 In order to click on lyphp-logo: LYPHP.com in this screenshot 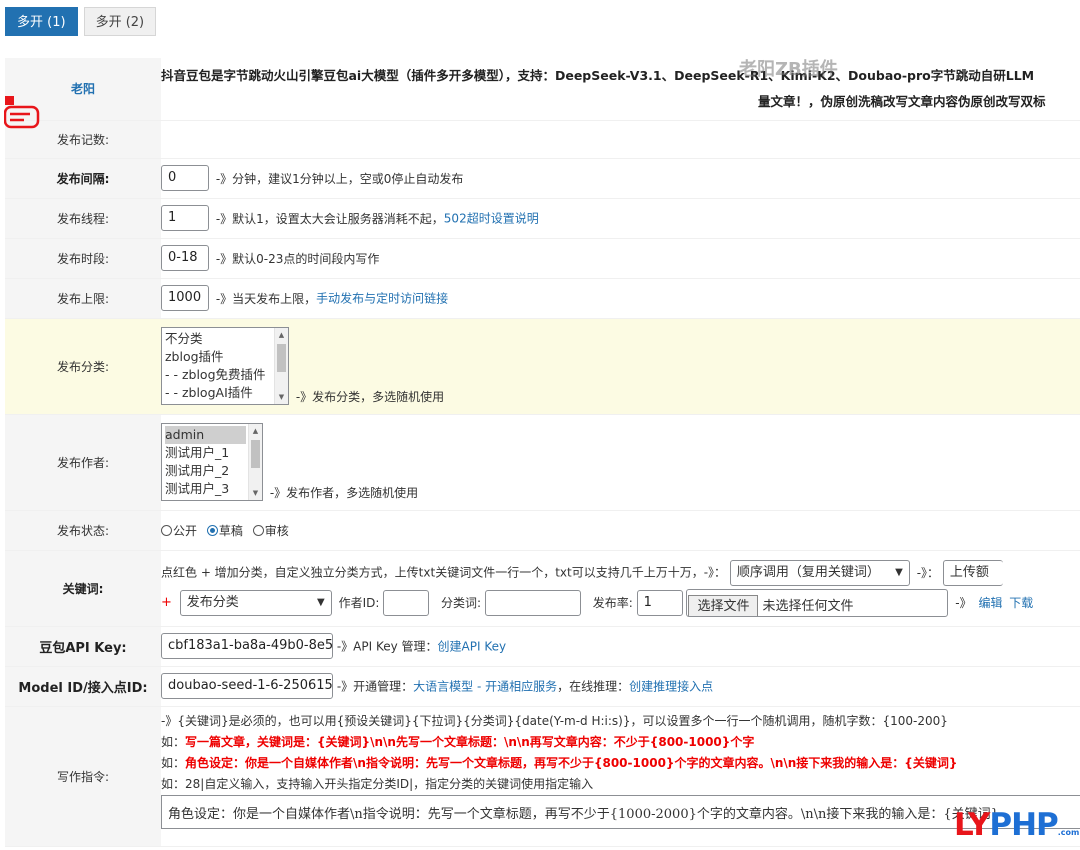, I will do `click(1017, 825)`.